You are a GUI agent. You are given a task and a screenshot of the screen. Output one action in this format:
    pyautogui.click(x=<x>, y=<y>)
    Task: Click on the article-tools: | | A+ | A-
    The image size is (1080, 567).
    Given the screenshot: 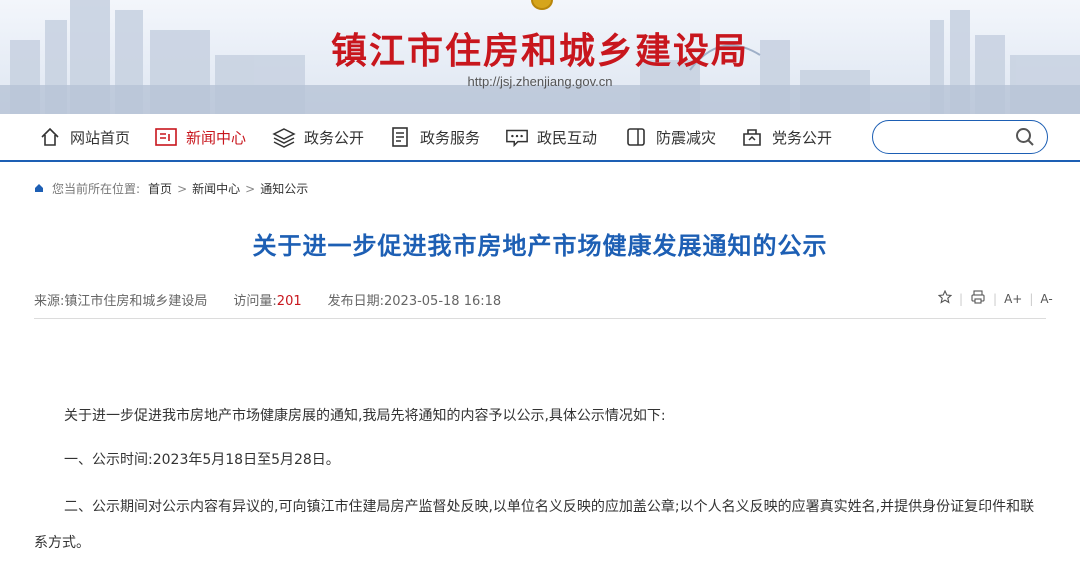 What is the action you would take?
    pyautogui.click(x=995, y=298)
    